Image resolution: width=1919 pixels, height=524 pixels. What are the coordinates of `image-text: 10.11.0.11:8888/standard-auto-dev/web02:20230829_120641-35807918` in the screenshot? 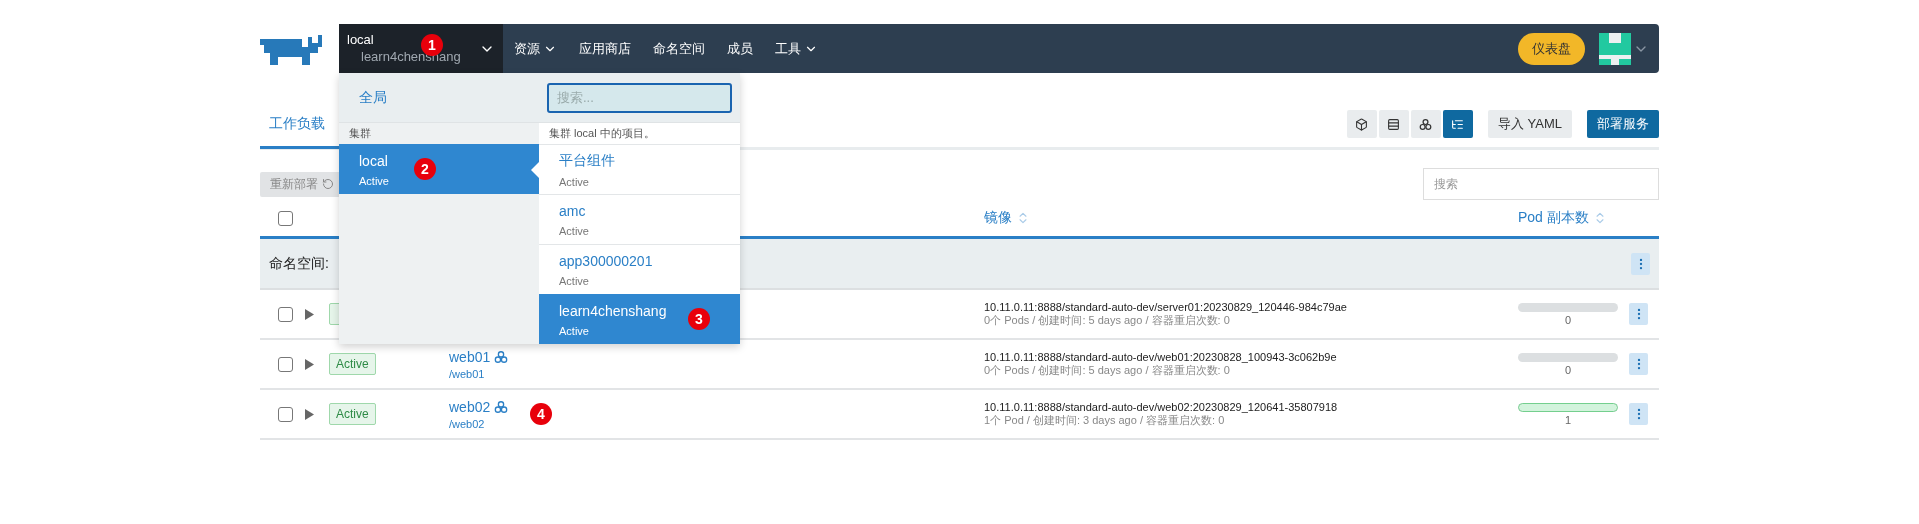 It's located at (1161, 406).